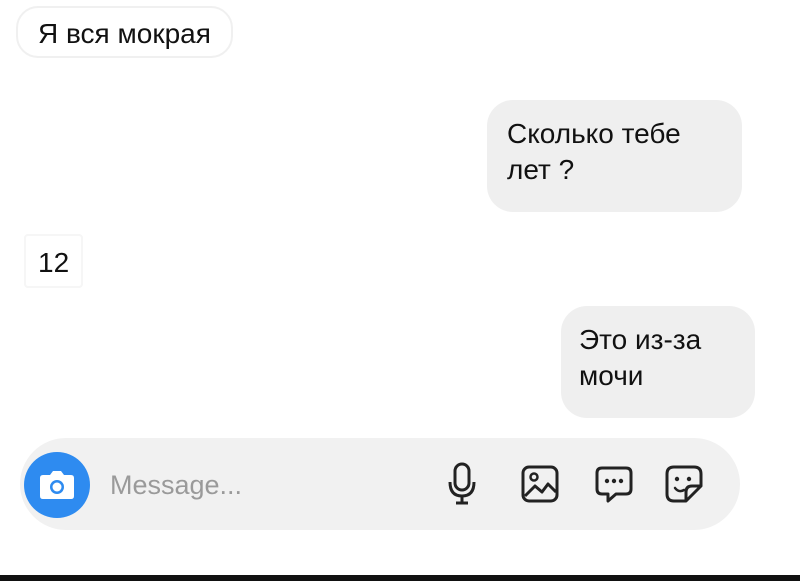 This screenshot has height=581, width=800. What do you see at coordinates (614, 156) in the screenshot?
I see `message-bubble-outgoing: Сколько тебе лет ?` at bounding box center [614, 156].